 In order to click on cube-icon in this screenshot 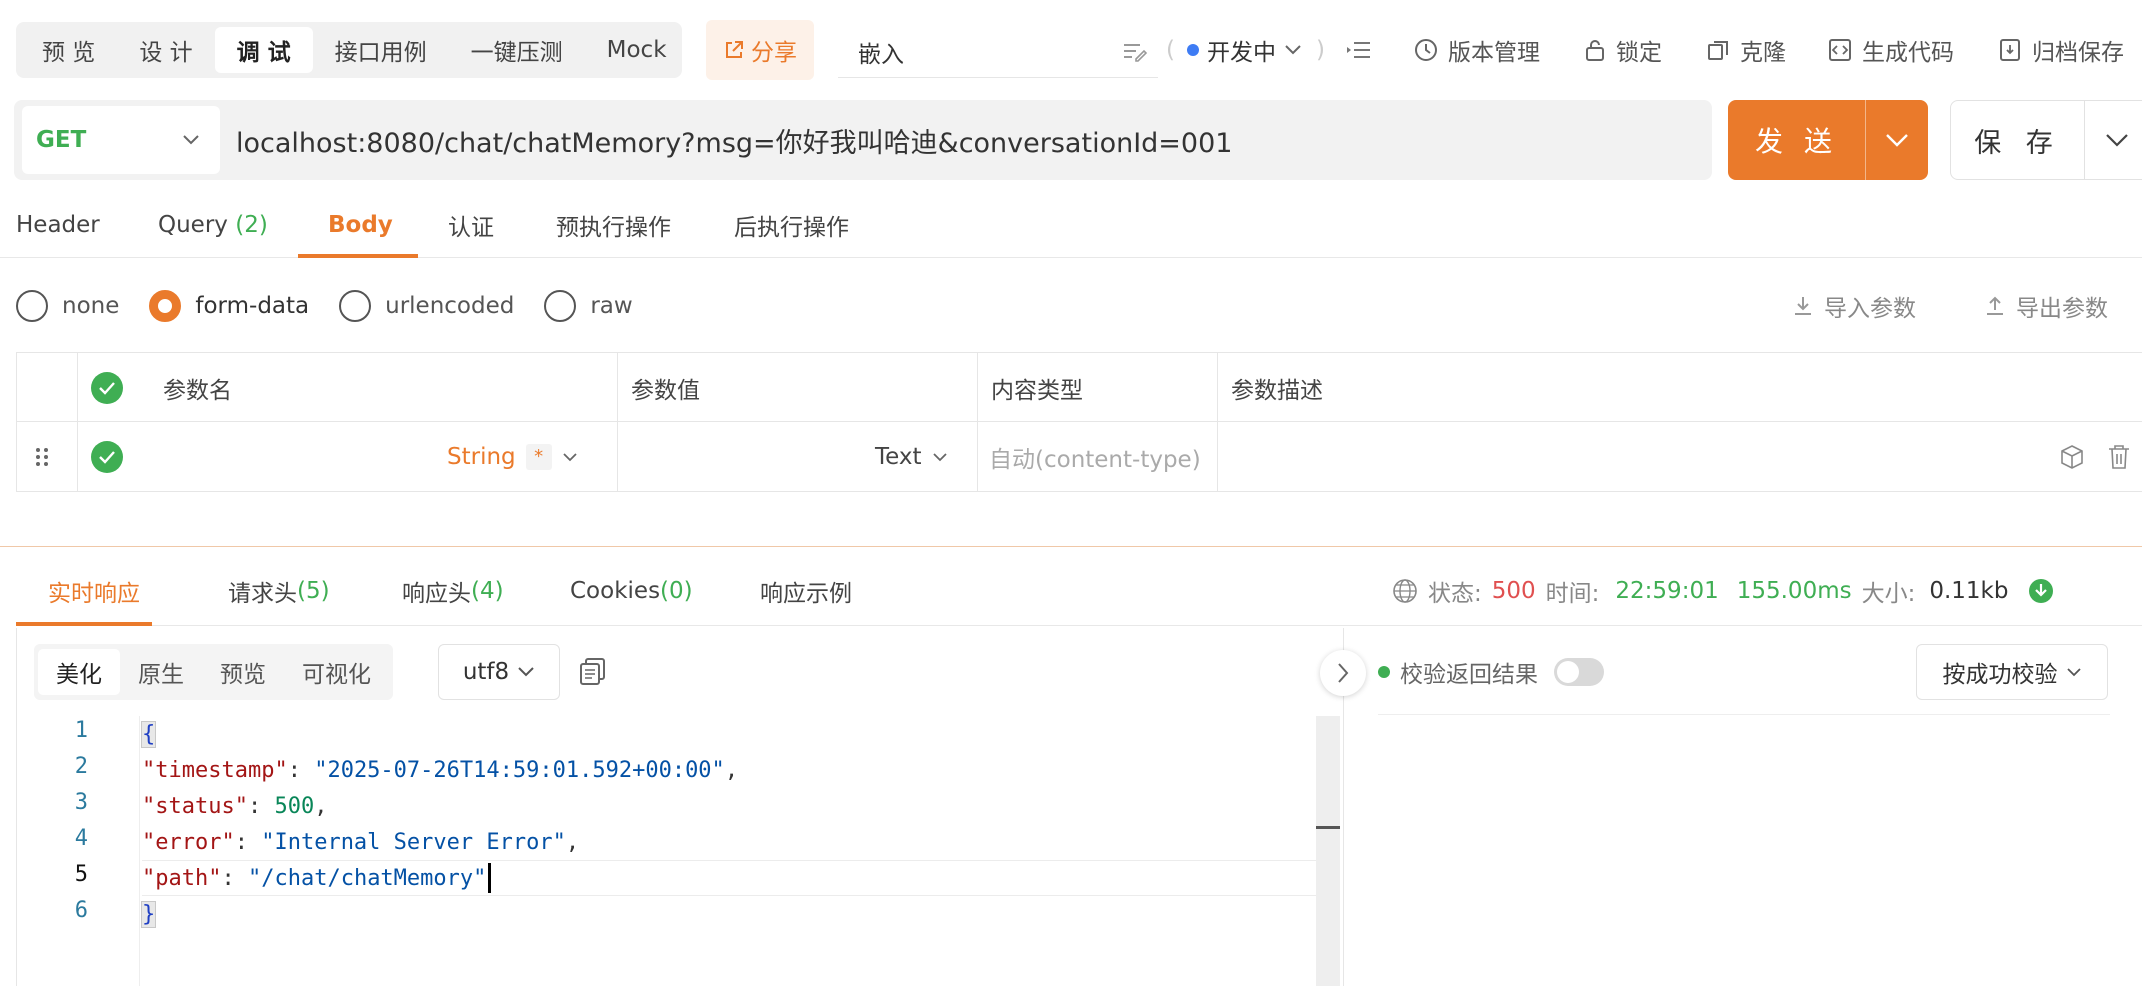, I will do `click(2072, 456)`.